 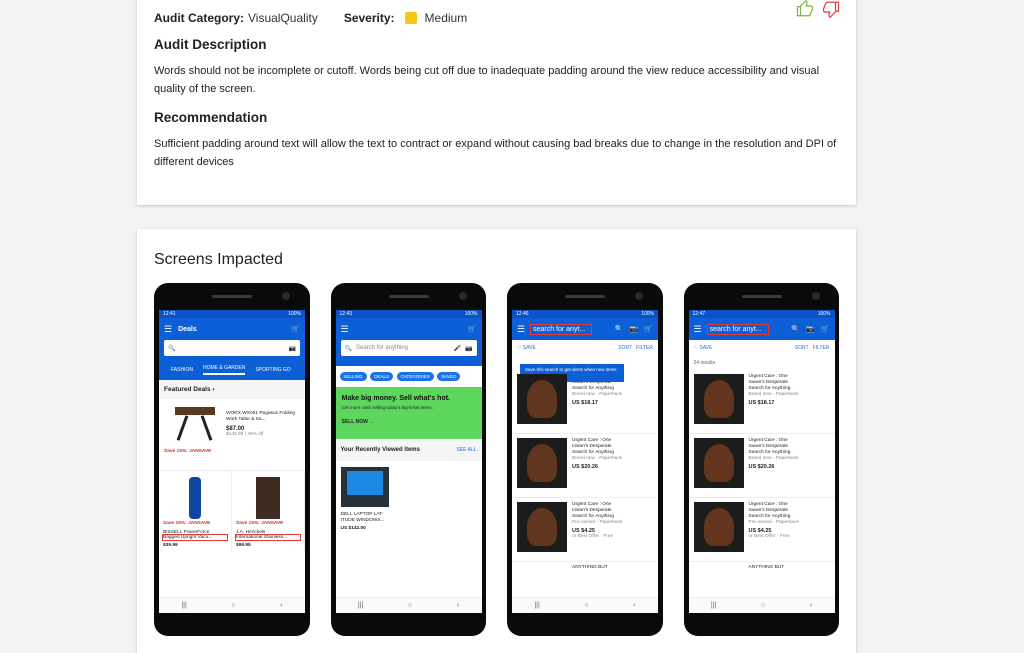 I want to click on header-block: ☰ 🛒 🔍 Search for anything 🎤 📷, so click(x=408, y=342).